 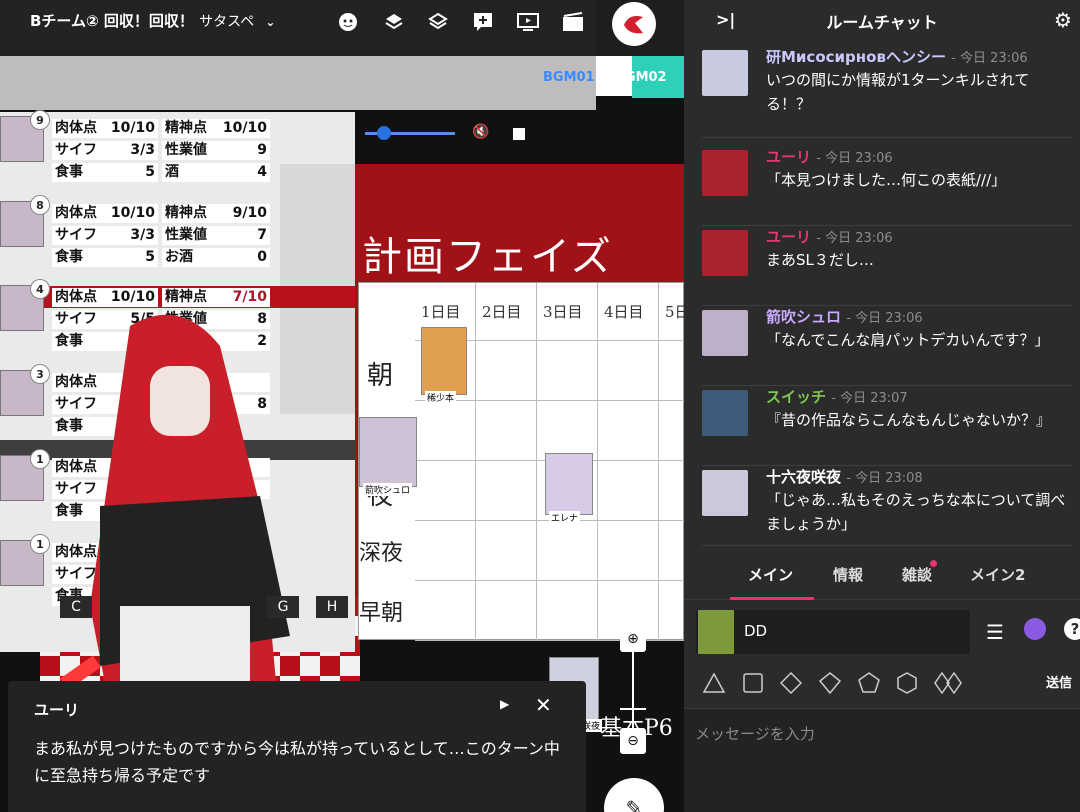 What do you see at coordinates (714, 683) in the screenshot?
I see `d4-icon` at bounding box center [714, 683].